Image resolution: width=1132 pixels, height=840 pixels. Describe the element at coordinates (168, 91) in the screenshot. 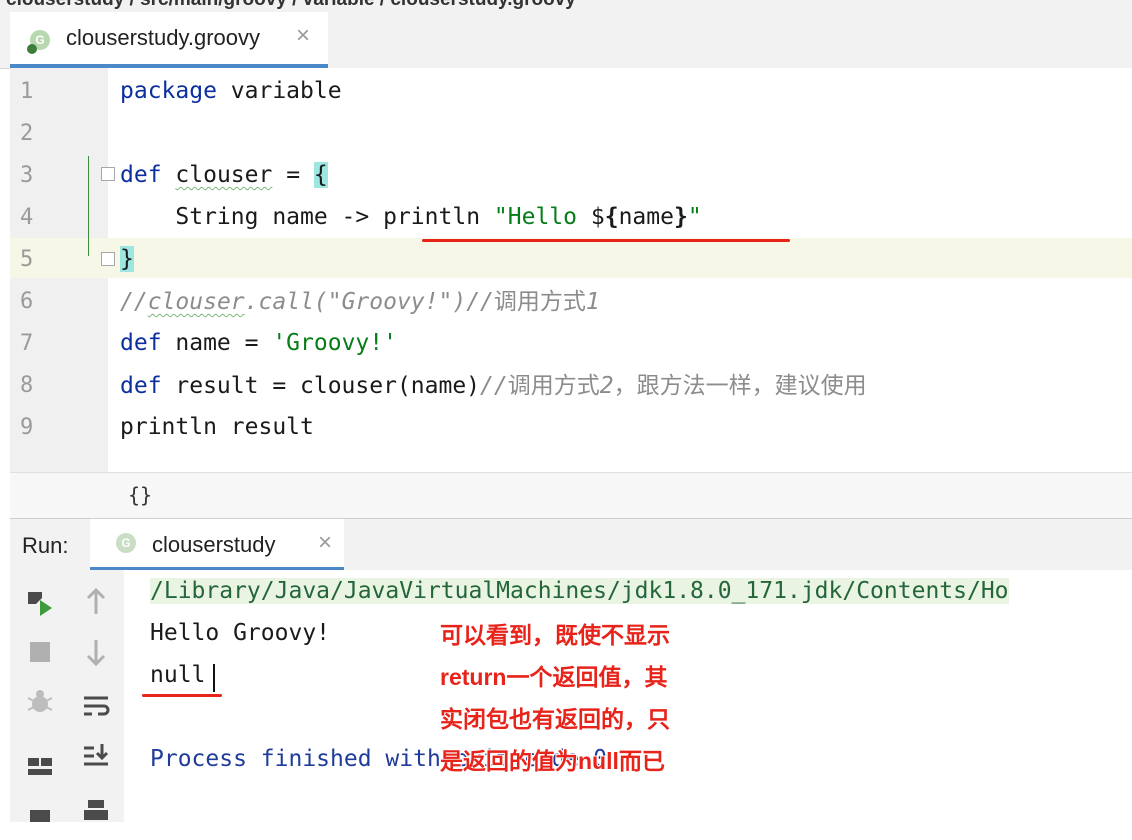

I see `keyword: package` at that location.